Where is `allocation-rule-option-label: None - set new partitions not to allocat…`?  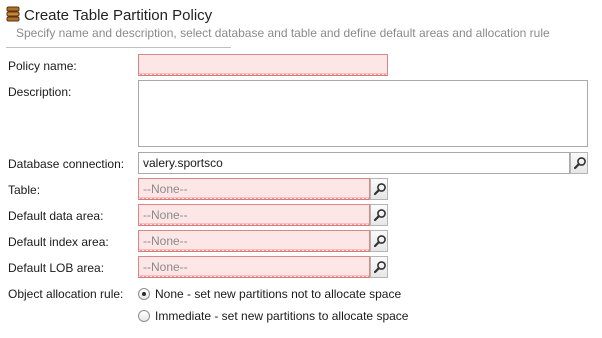
allocation-rule-option-label: None - set new partitions not to allocat… is located at coordinates (278, 294).